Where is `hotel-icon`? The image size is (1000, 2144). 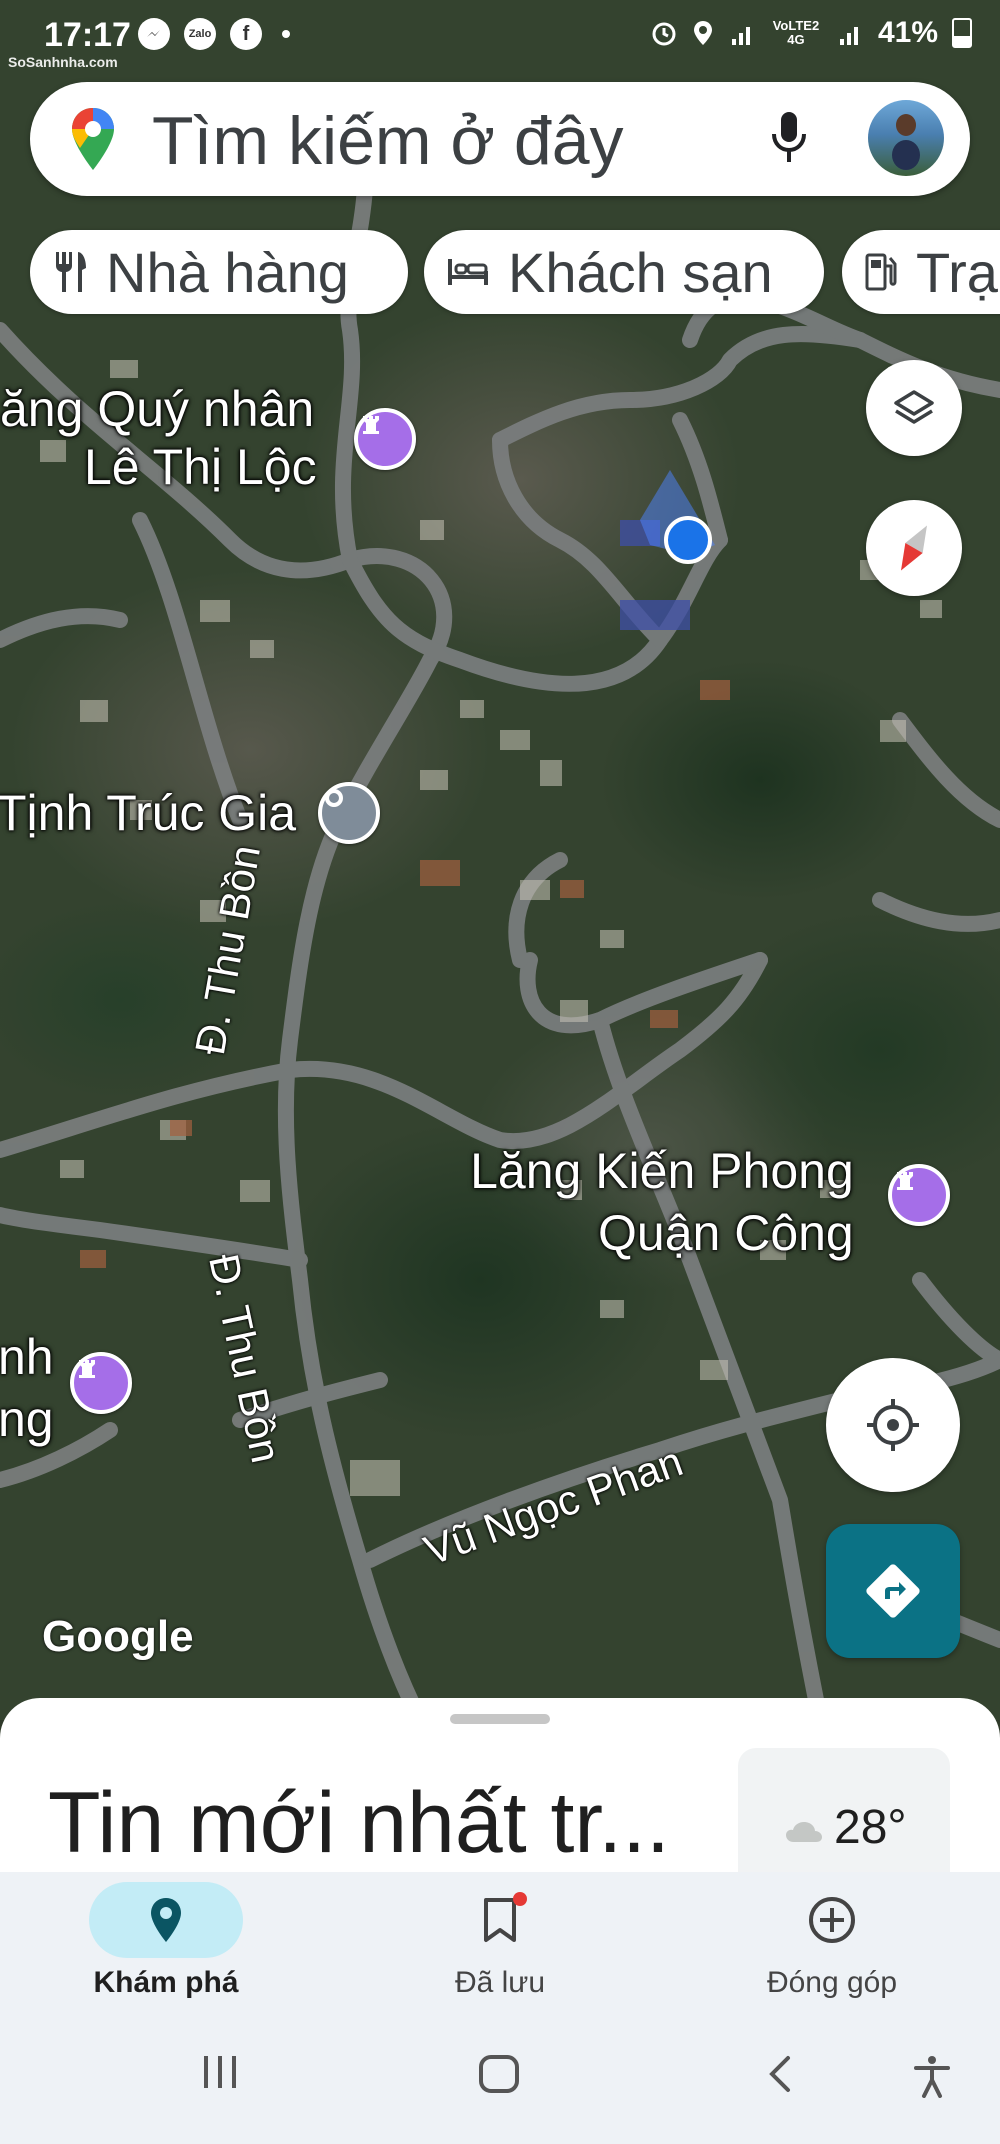
hotel-icon is located at coordinates (468, 272).